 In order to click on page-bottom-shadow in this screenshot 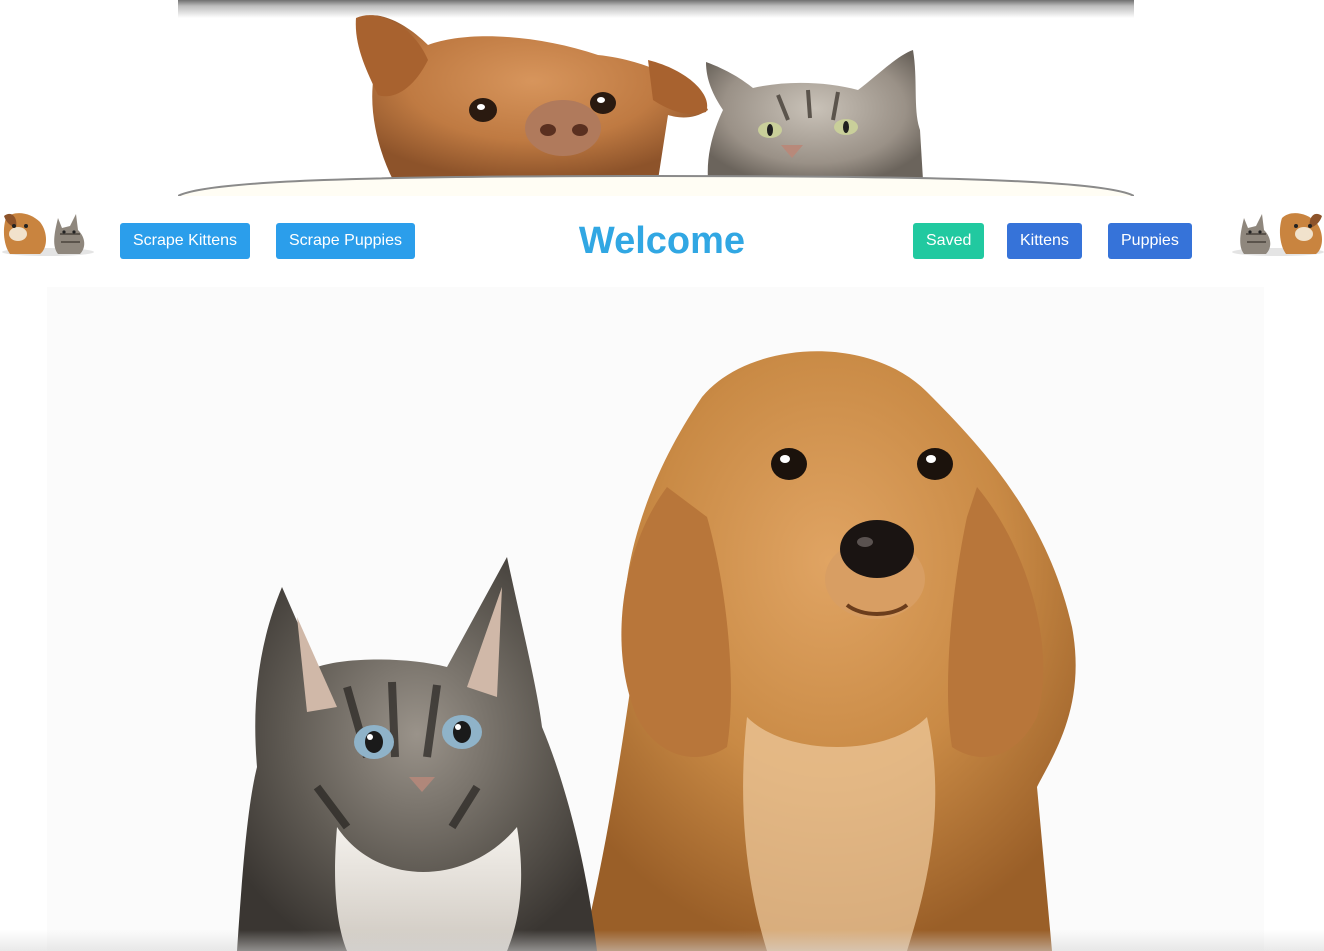, I will do `click(662, 940)`.